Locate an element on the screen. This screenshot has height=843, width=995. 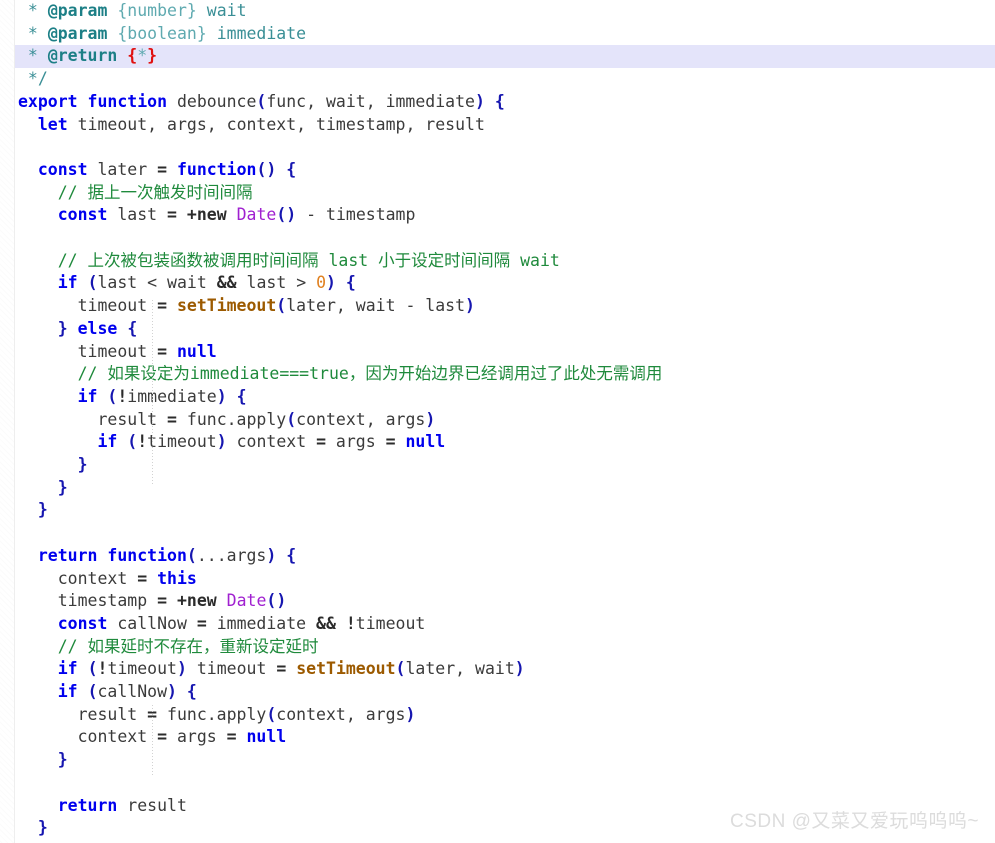
code-line: // 如果延时不存在，重新设定延时 is located at coordinates (497, 647).